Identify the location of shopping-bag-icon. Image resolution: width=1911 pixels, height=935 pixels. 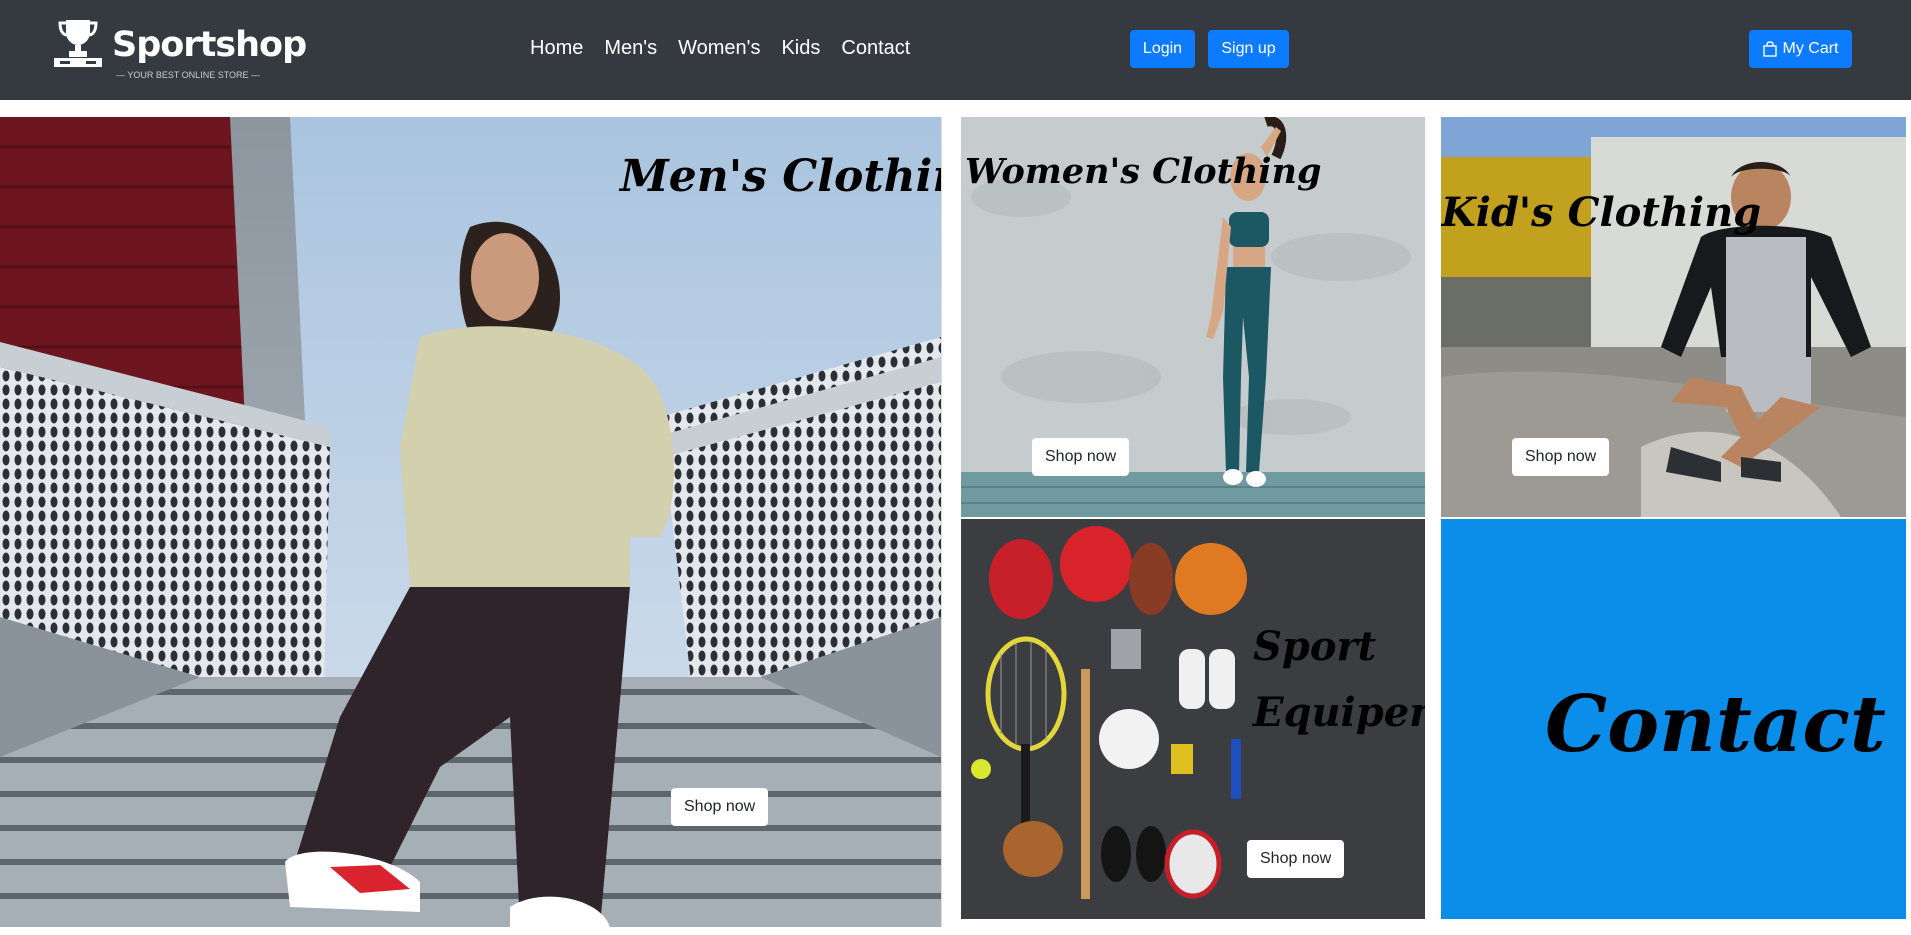
(1769, 49).